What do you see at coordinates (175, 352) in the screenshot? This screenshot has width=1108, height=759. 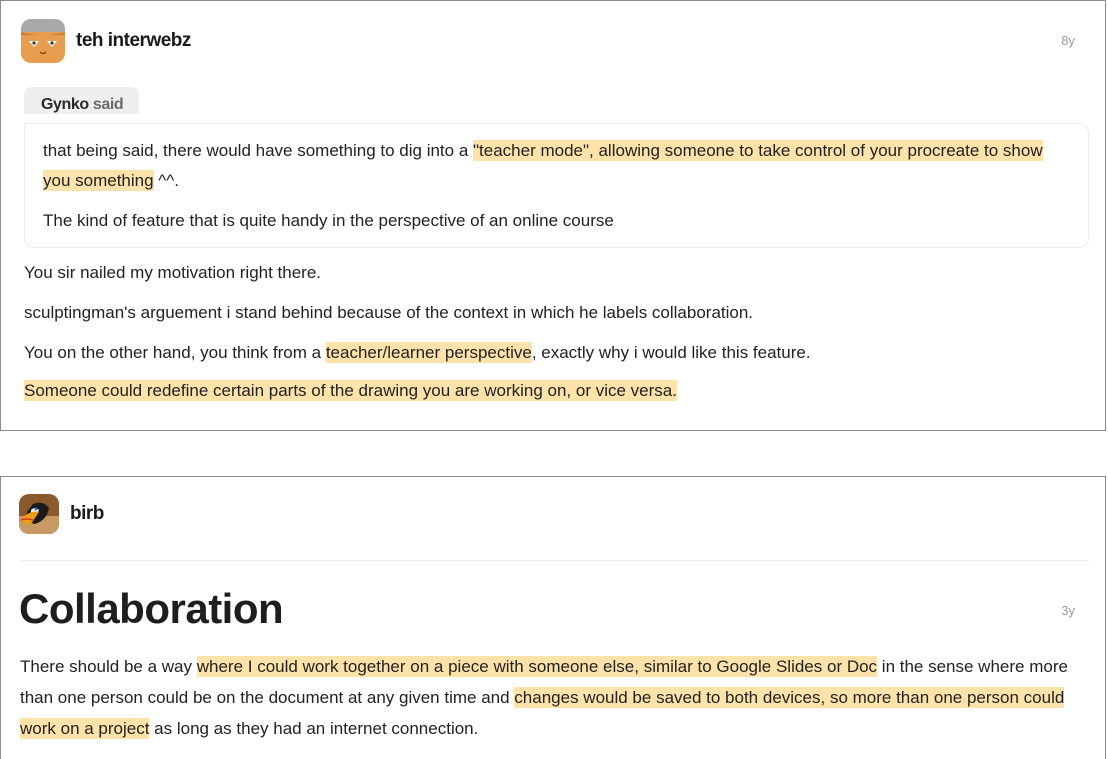 I see `post-text: You on the other hand, you think from a` at bounding box center [175, 352].